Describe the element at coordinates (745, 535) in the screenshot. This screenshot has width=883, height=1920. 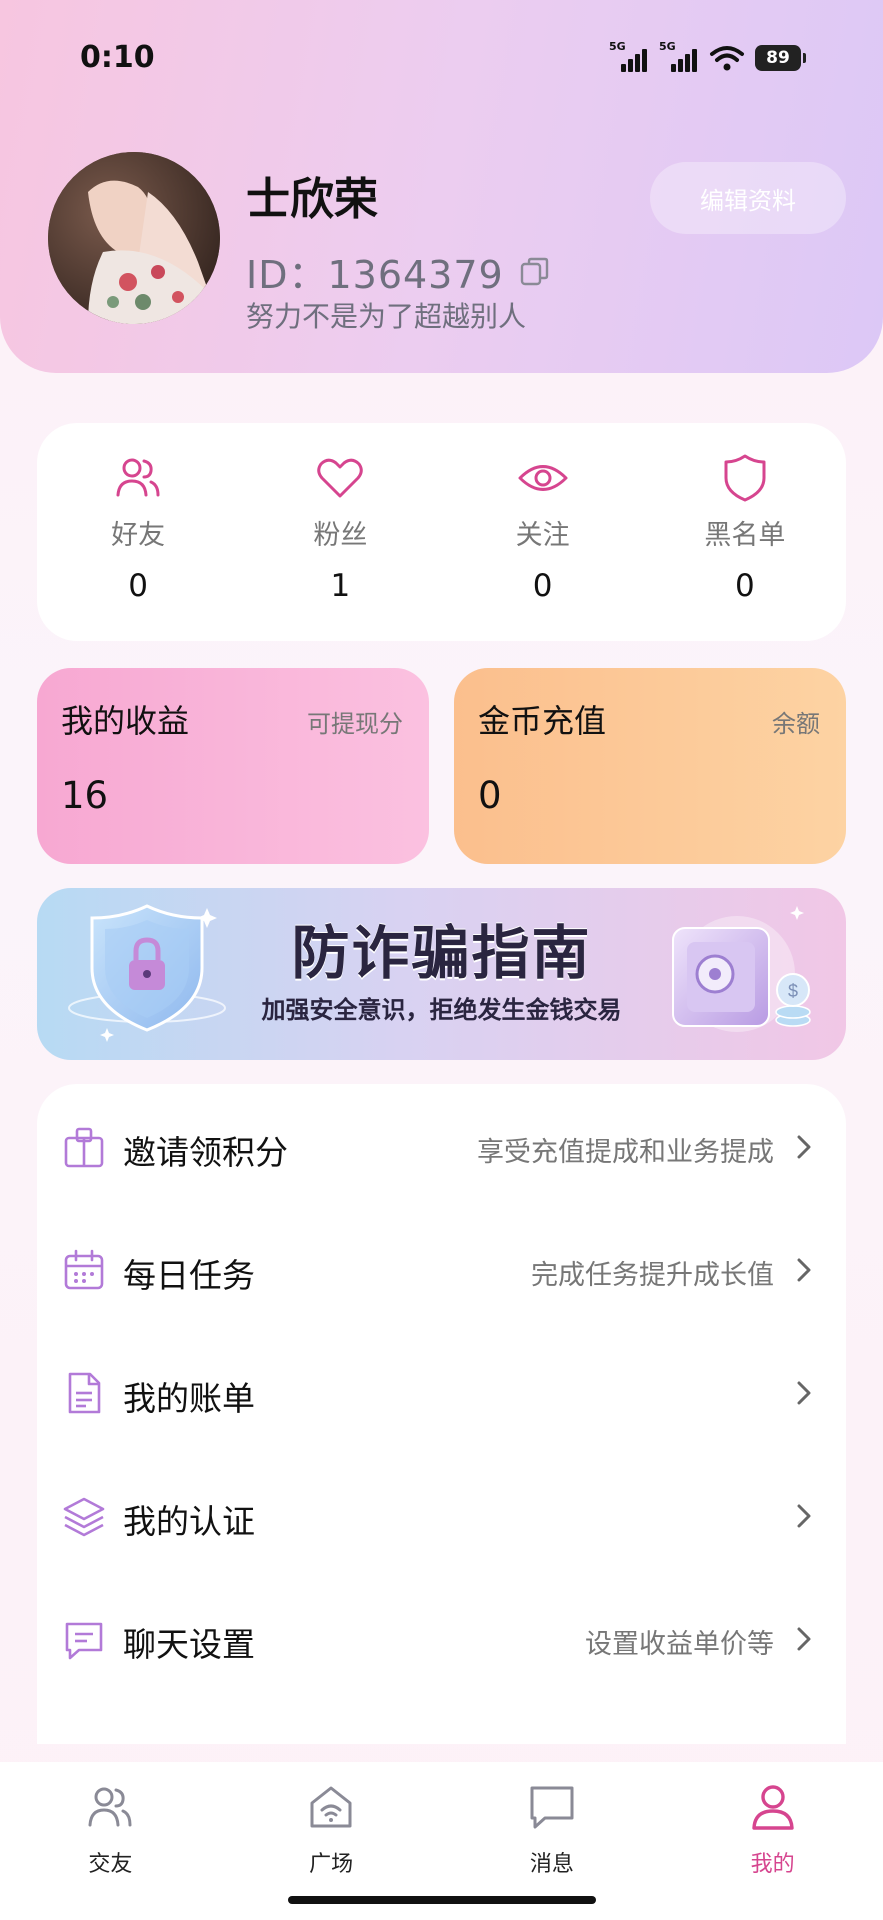
I see `stat-label: 黑名单` at that location.